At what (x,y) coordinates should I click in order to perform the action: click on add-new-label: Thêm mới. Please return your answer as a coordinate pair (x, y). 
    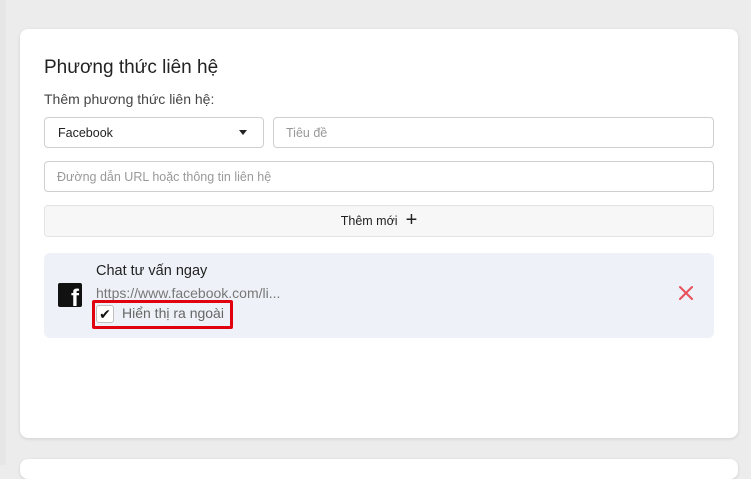
    Looking at the image, I should click on (369, 221).